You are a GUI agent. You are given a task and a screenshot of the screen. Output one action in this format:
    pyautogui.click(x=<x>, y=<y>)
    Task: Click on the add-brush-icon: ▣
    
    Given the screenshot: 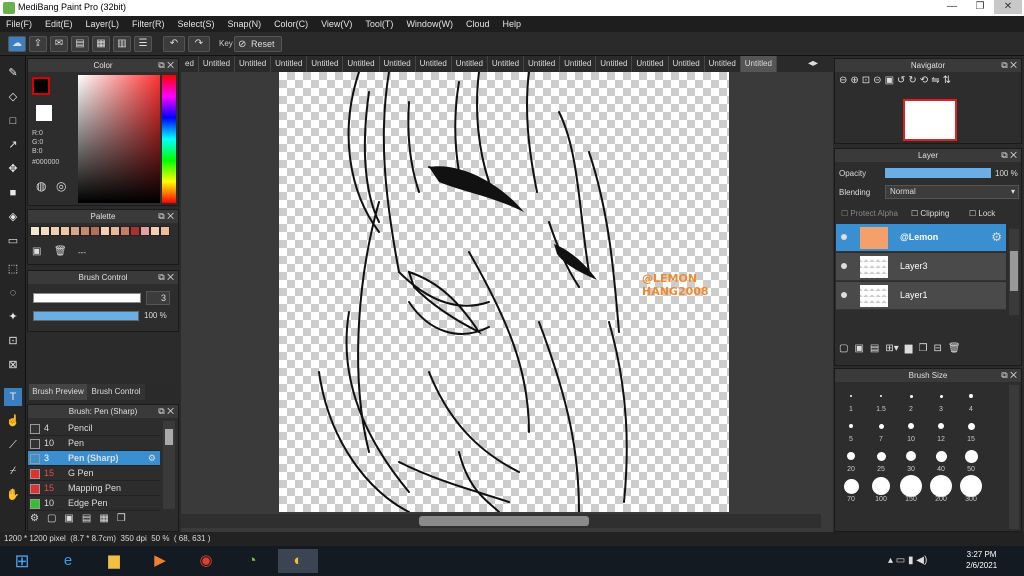 What is the action you would take?
    pyautogui.click(x=68, y=518)
    